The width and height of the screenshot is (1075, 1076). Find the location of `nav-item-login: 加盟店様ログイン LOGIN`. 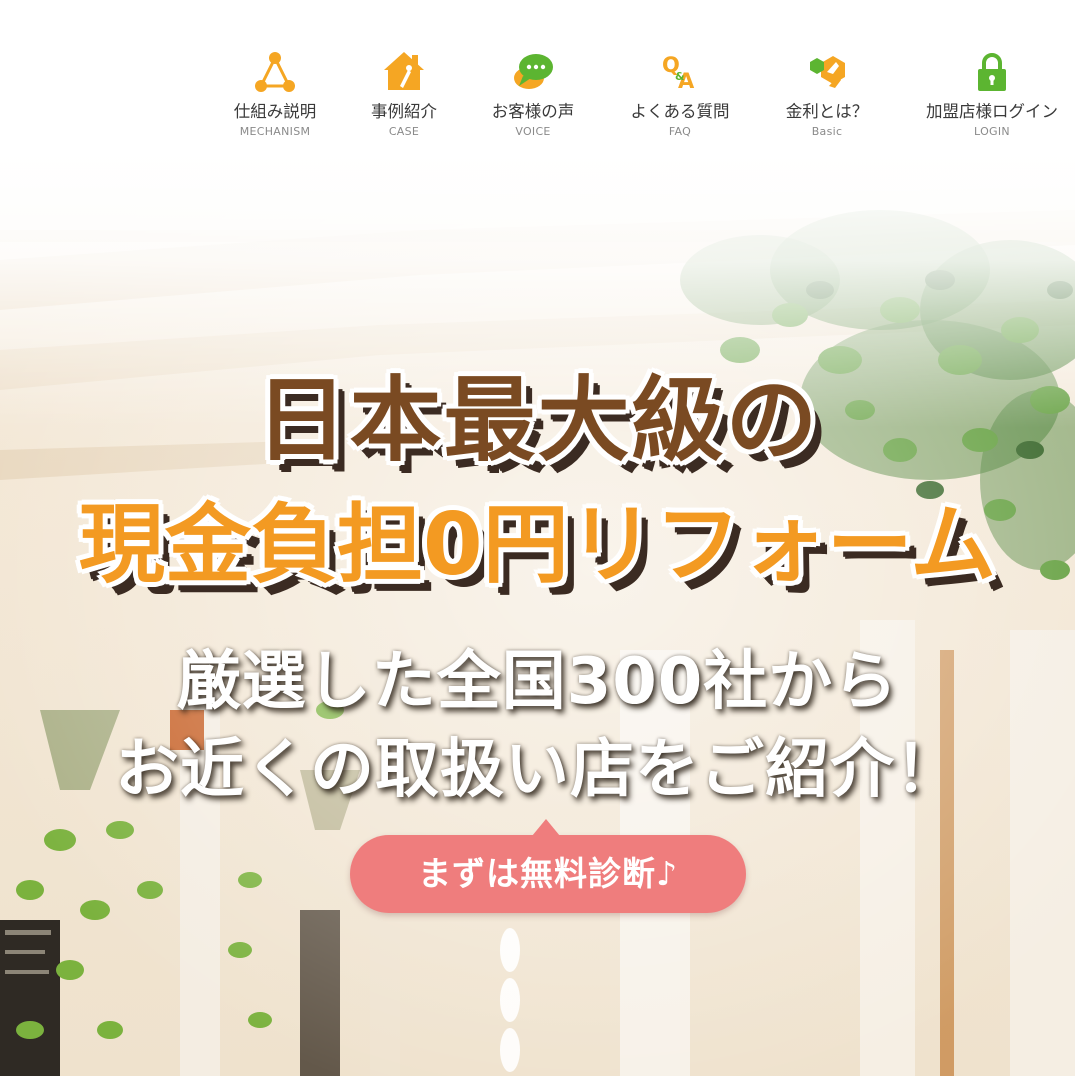

nav-item-login: 加盟店様ログイン LOGIN is located at coordinates (992, 93).